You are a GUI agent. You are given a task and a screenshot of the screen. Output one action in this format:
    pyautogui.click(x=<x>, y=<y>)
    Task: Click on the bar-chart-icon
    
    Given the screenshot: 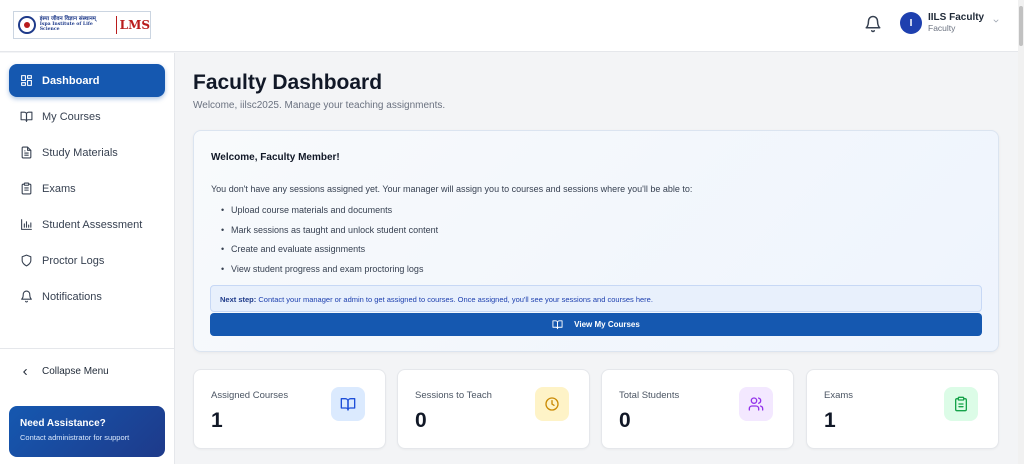 What is the action you would take?
    pyautogui.click(x=26, y=224)
    